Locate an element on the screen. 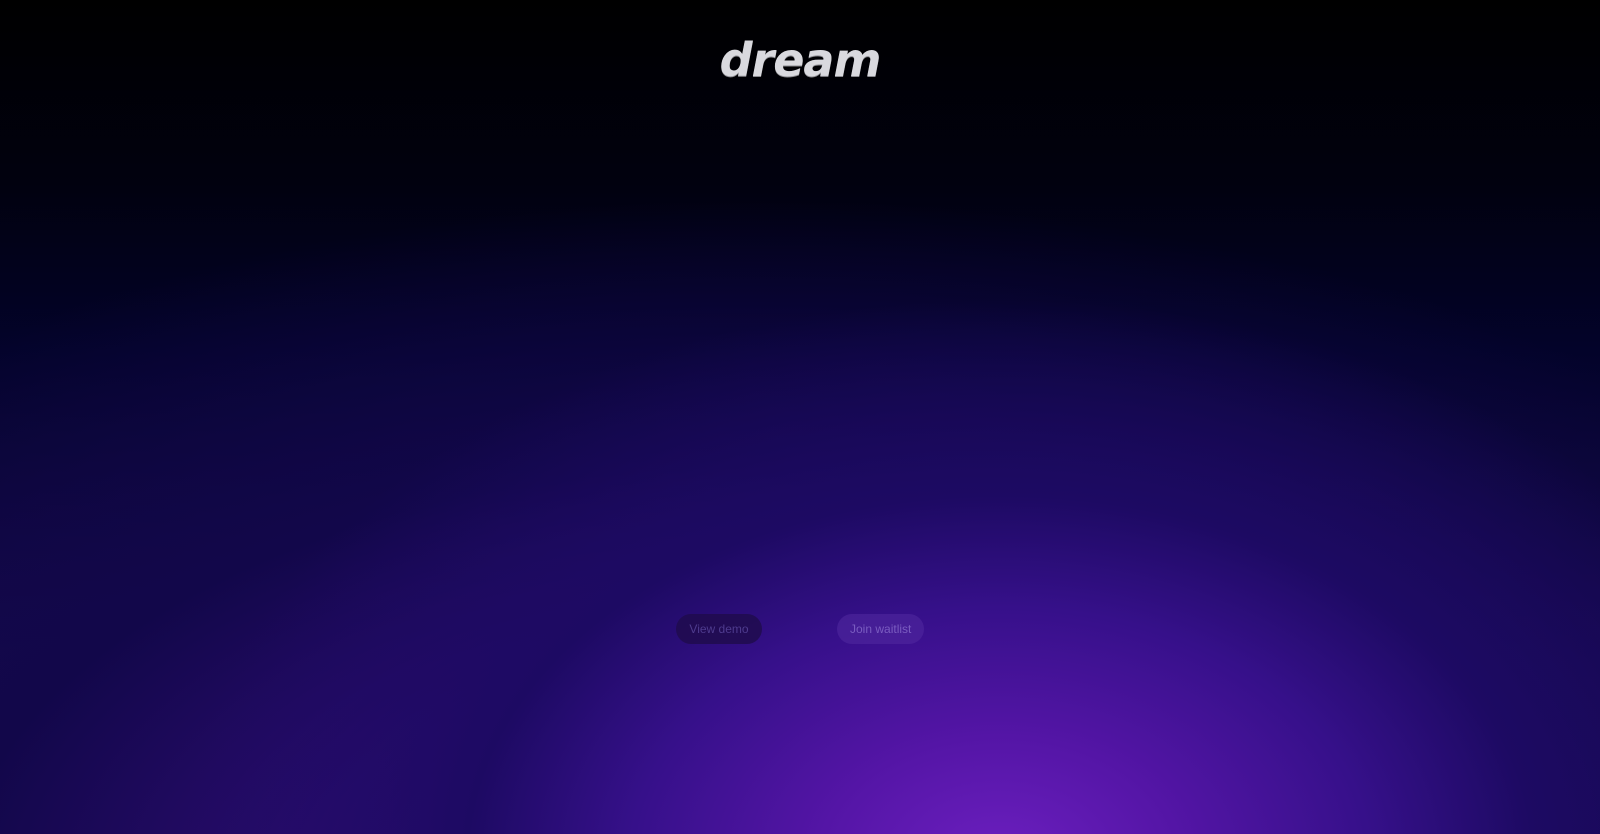  view-demo-button: View demo is located at coordinates (719, 629).